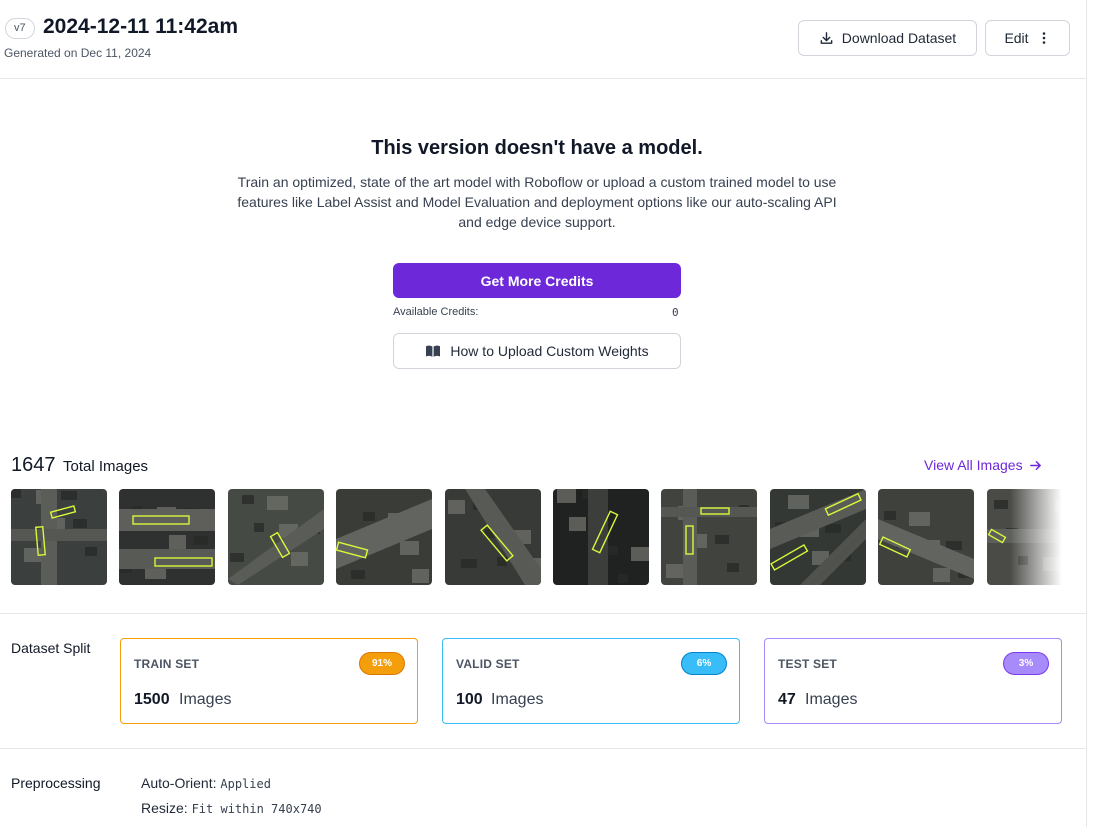  What do you see at coordinates (704, 663) in the screenshot?
I see `split-percent-badge: 6%` at bounding box center [704, 663].